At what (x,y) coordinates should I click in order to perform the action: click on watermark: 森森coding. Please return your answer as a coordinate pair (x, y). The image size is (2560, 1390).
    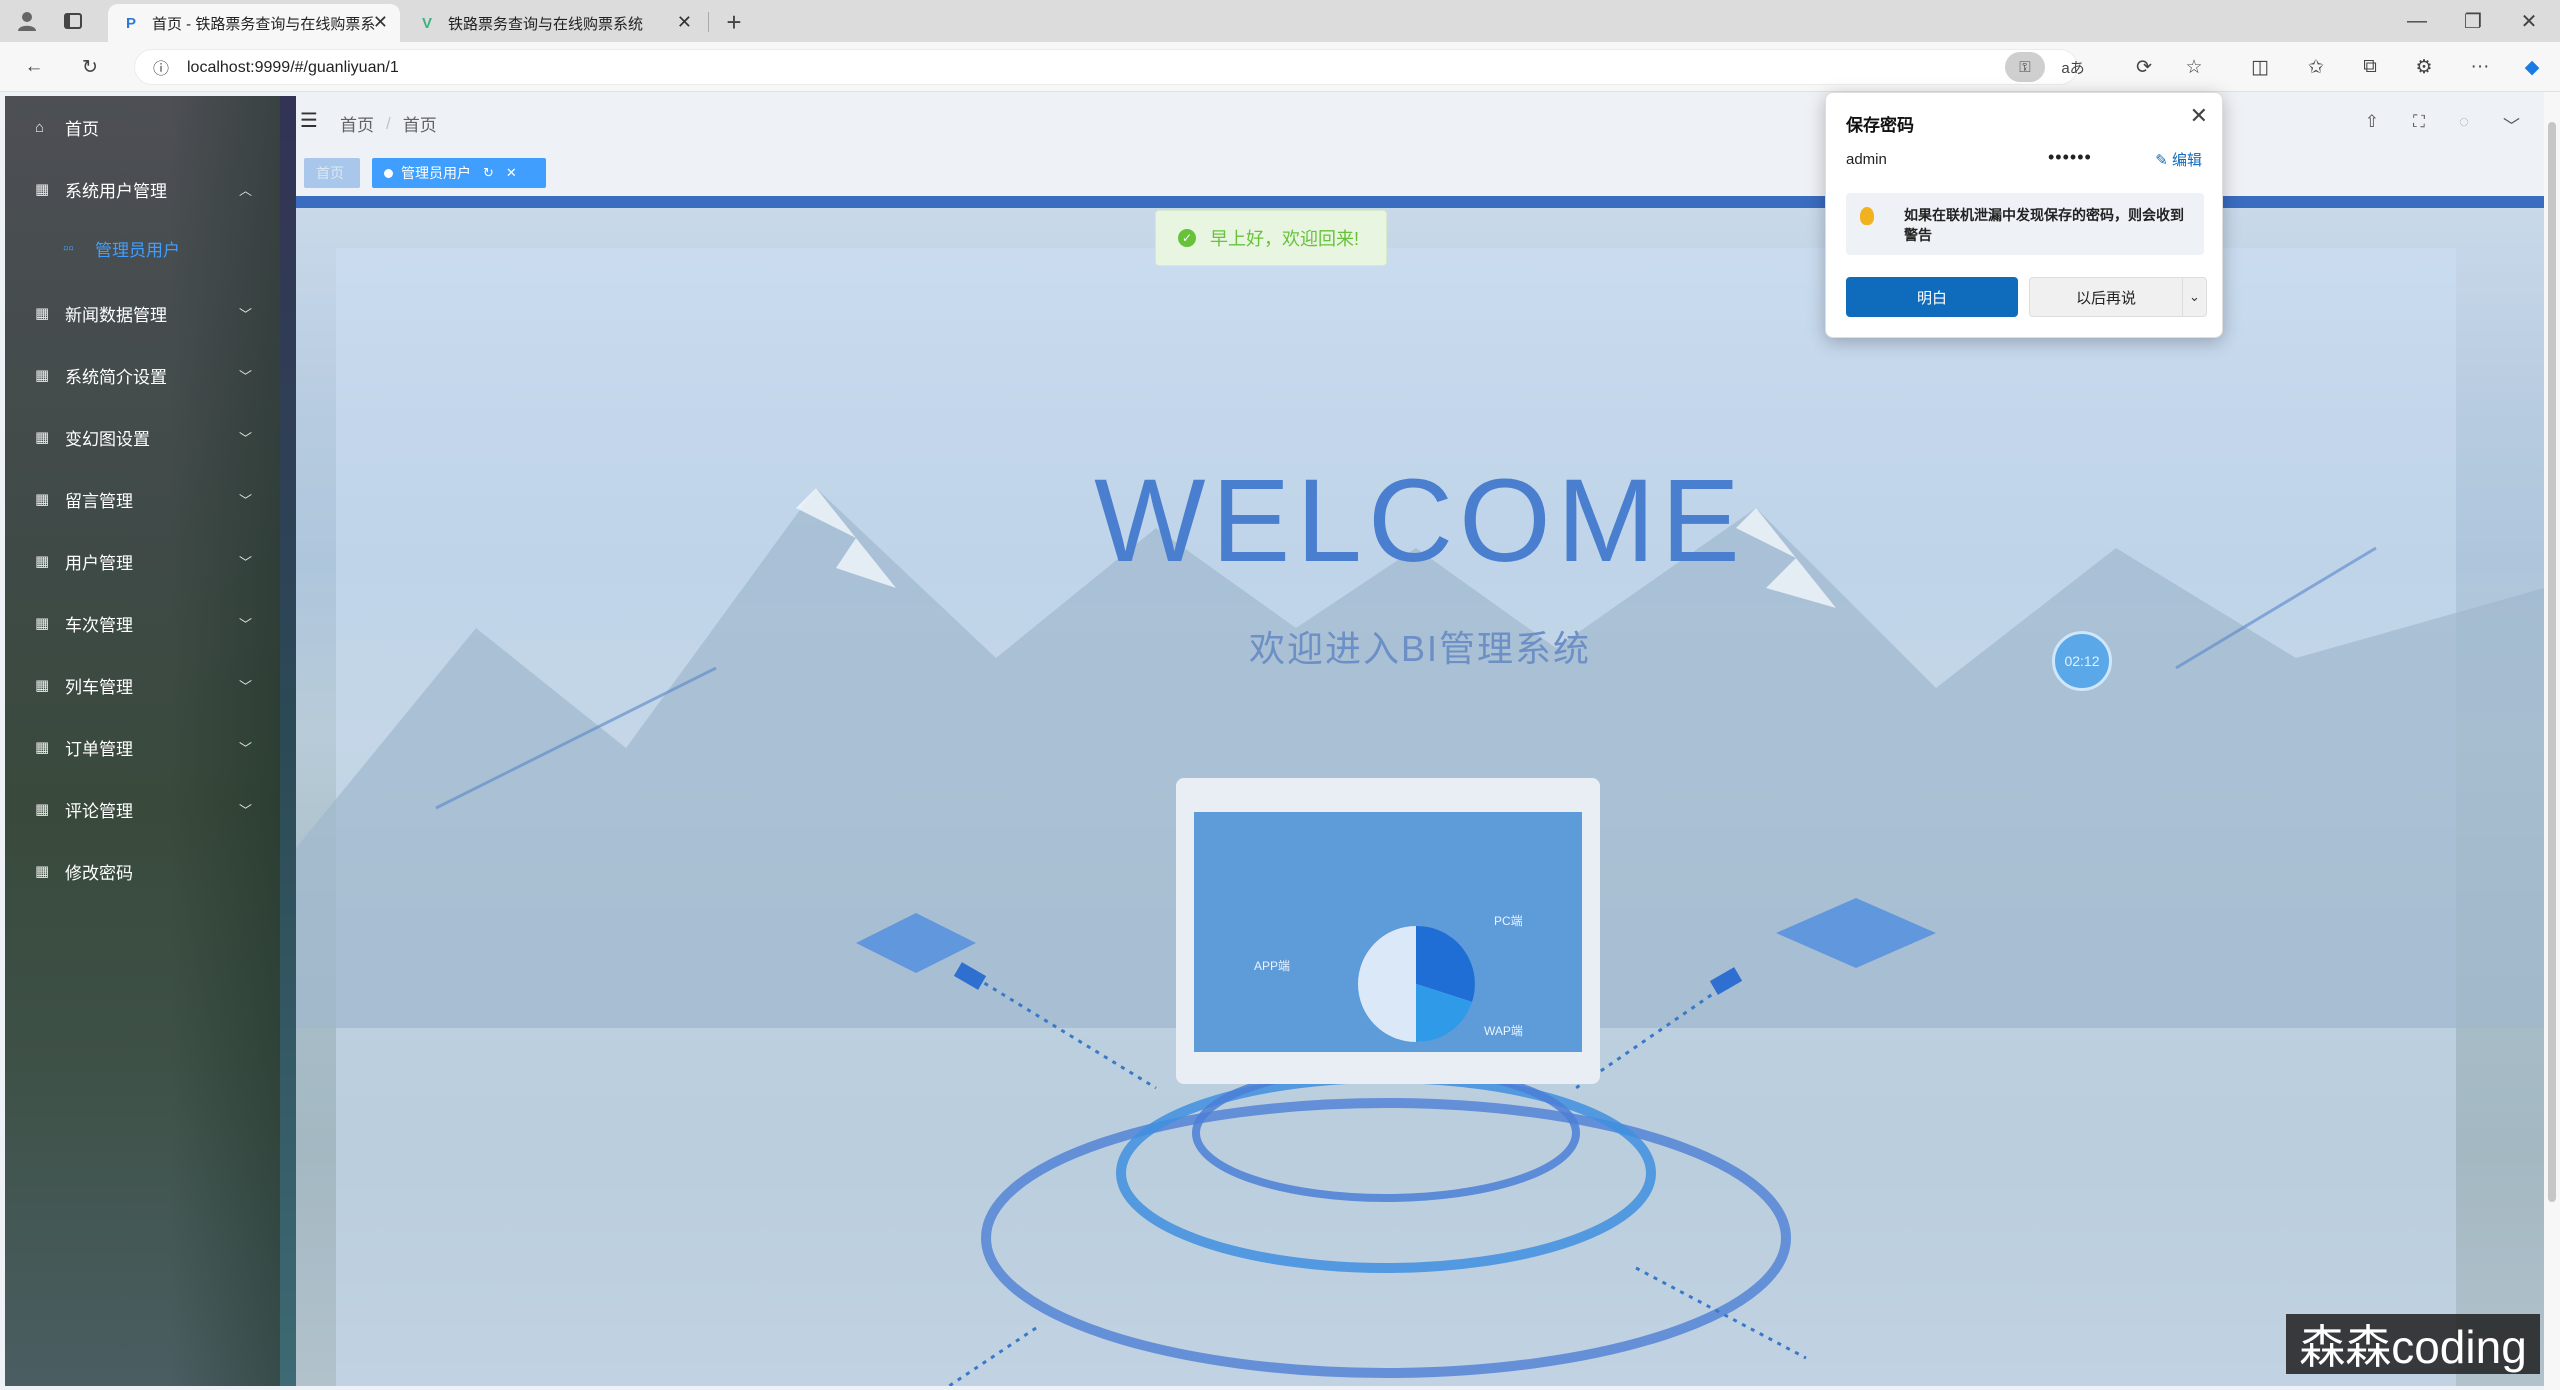
    Looking at the image, I should click on (2413, 1344).